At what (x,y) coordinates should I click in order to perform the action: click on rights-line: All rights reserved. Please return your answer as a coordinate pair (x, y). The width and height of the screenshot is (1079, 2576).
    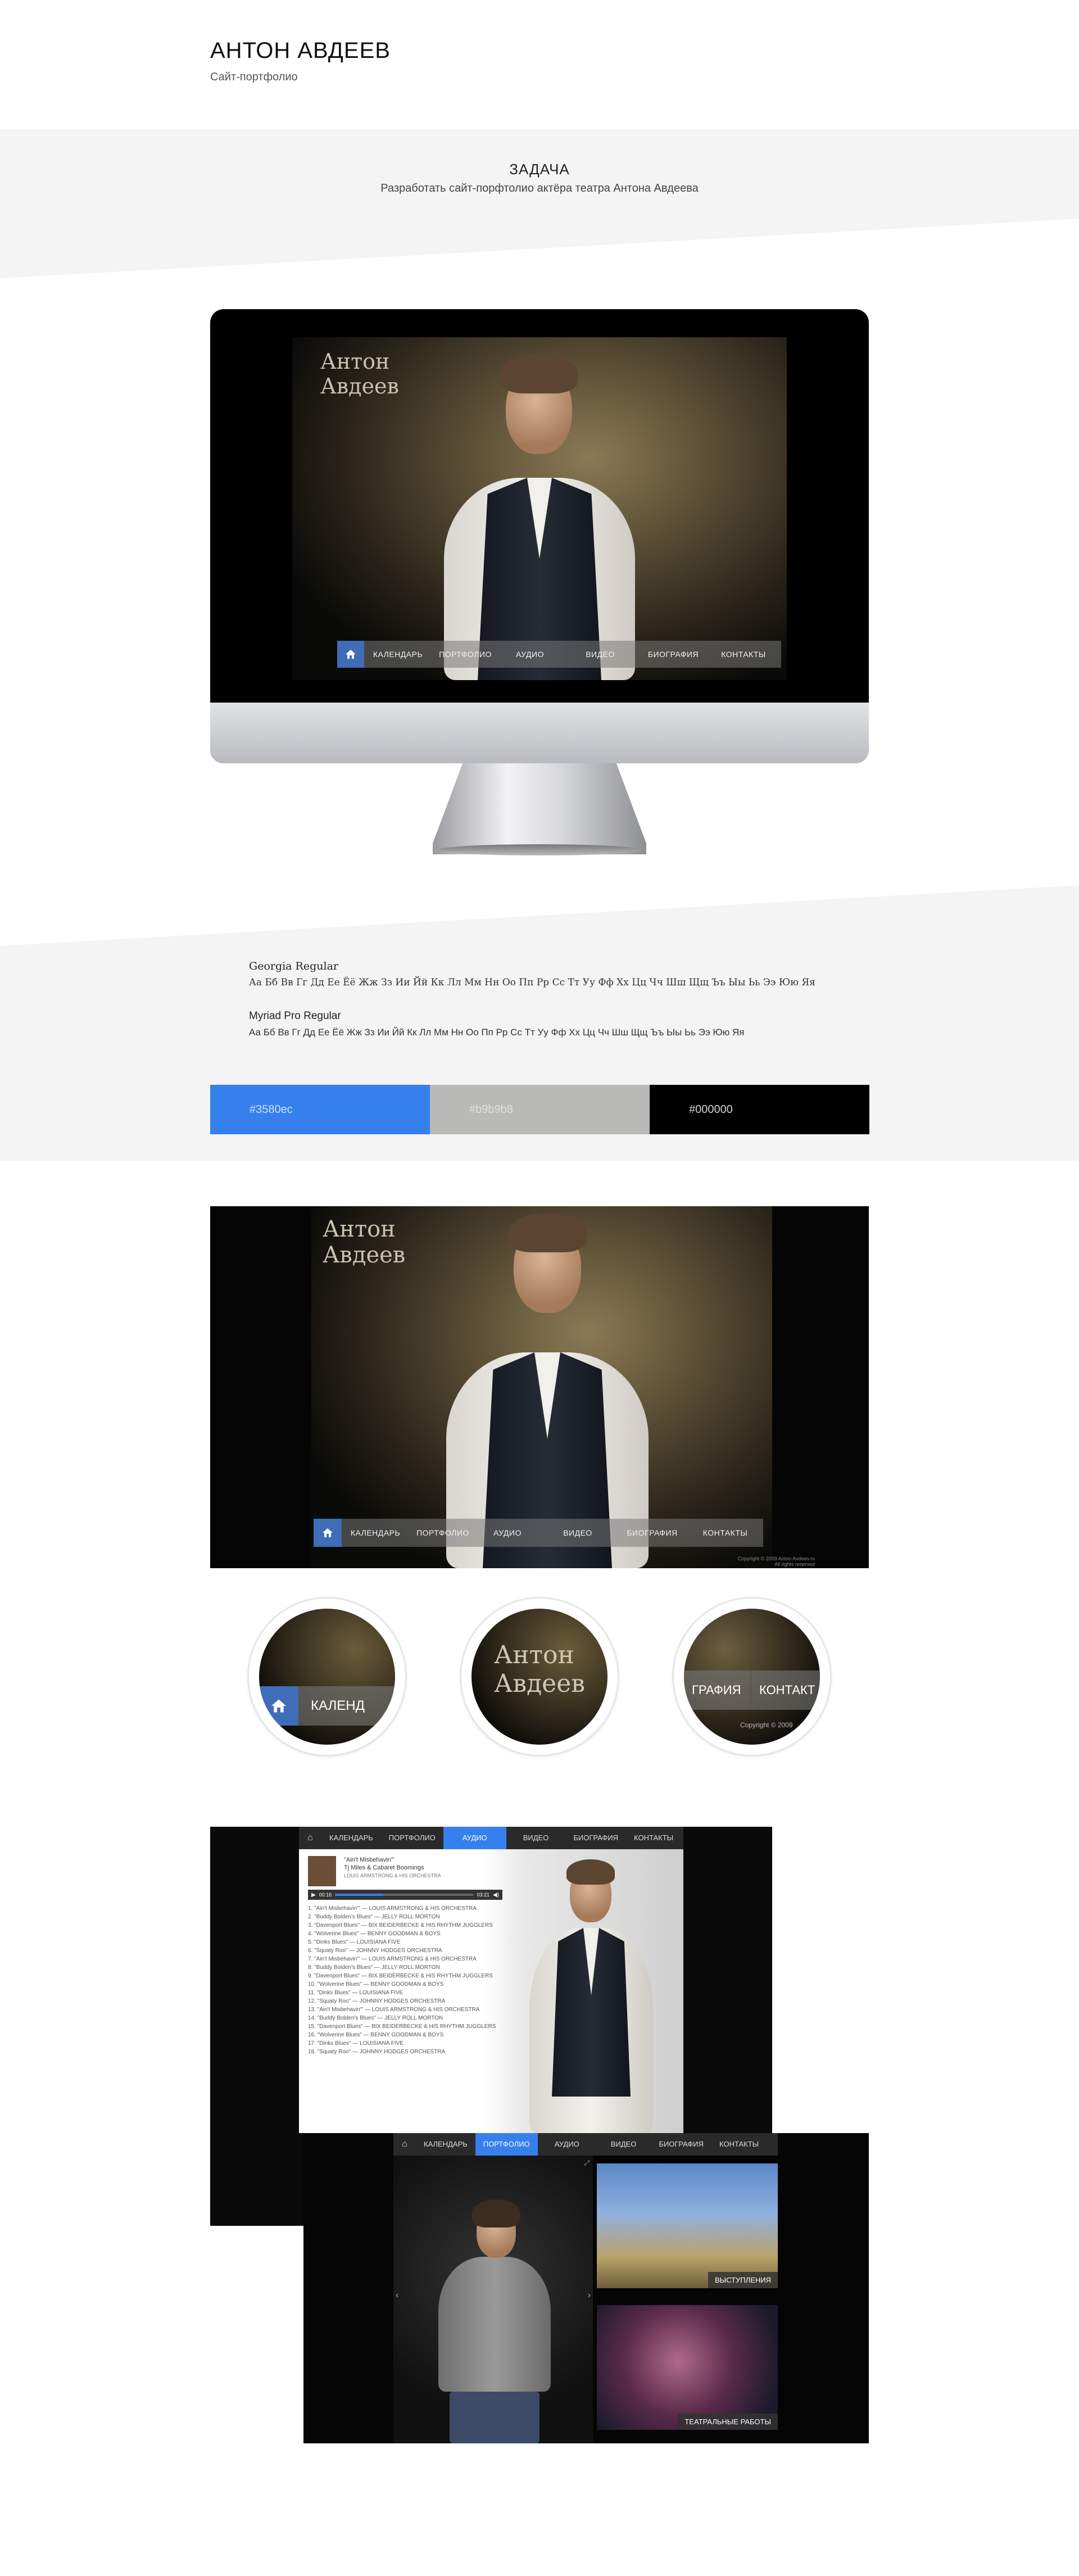
    Looking at the image, I should click on (795, 1564).